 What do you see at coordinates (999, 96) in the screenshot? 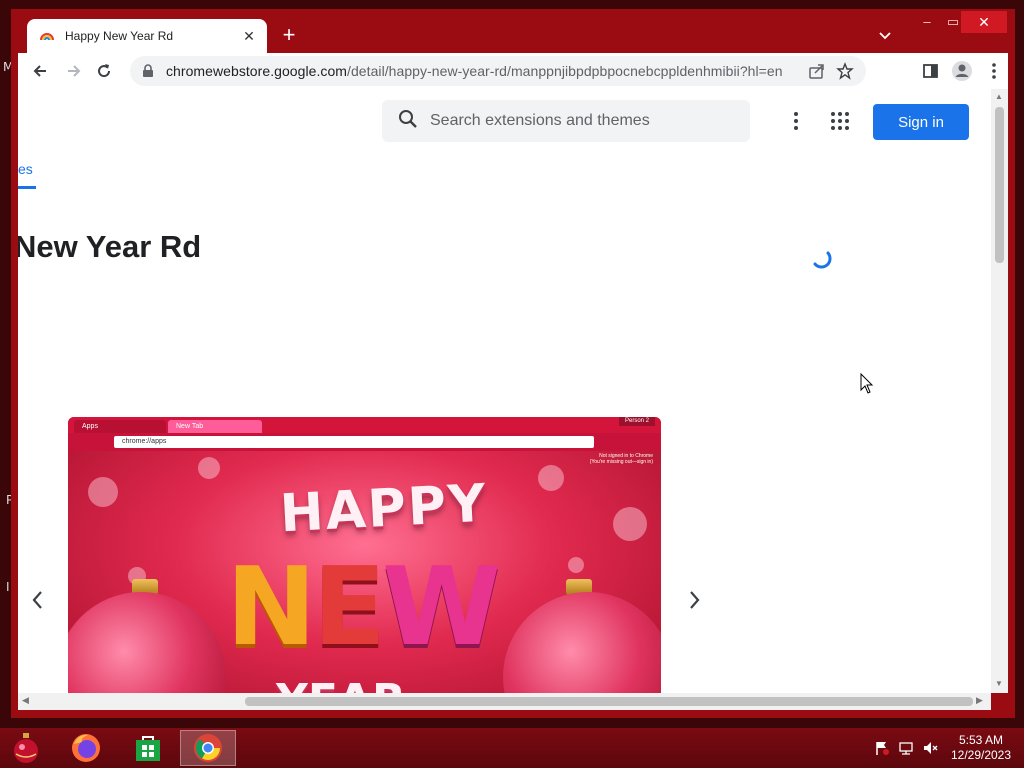
I see `scroll-up-icon: ▲` at bounding box center [999, 96].